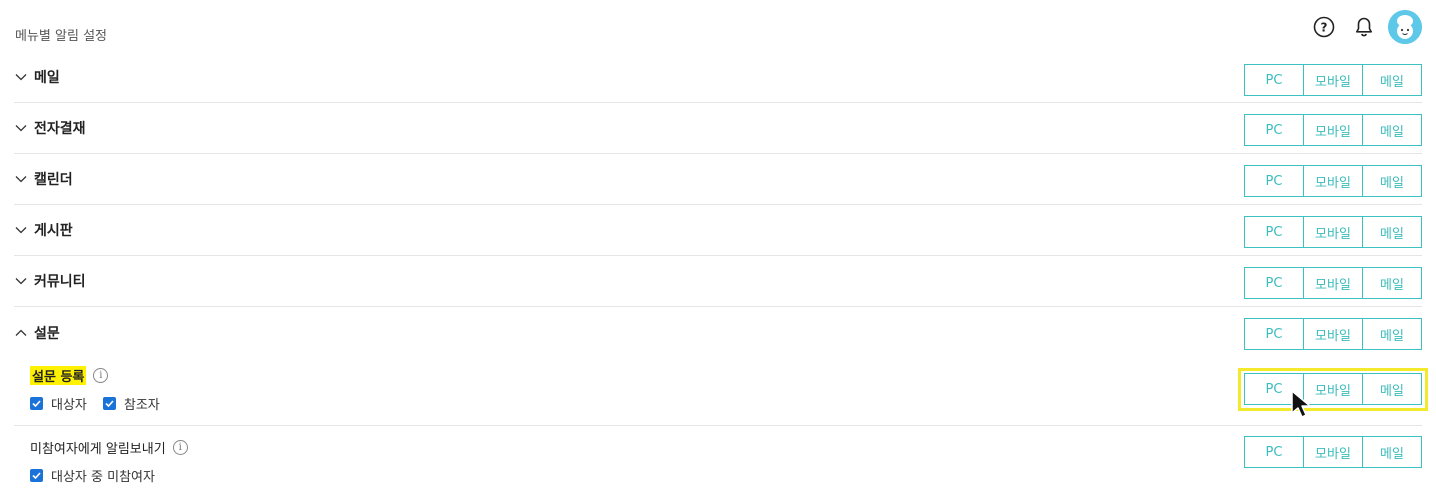 This screenshot has width=1436, height=489. I want to click on bell-icon, so click(1364, 27).